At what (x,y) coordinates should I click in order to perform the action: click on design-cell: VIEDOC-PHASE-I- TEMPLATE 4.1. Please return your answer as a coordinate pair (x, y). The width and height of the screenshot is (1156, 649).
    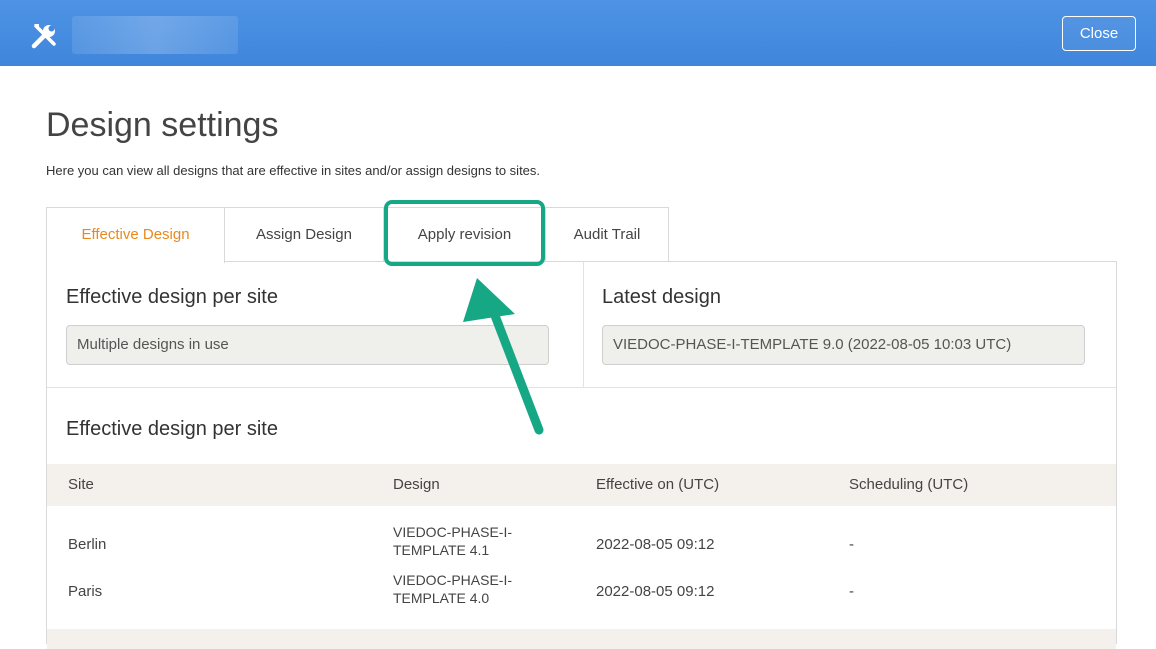
    Looking at the image, I should click on (452, 541).